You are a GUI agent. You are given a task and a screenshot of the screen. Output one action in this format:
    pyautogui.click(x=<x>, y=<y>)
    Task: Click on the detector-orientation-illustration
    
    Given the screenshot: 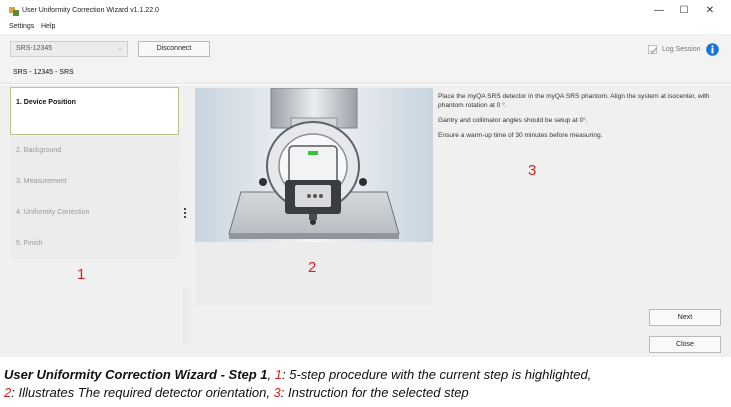 What is the action you would take?
    pyautogui.click(x=314, y=165)
    